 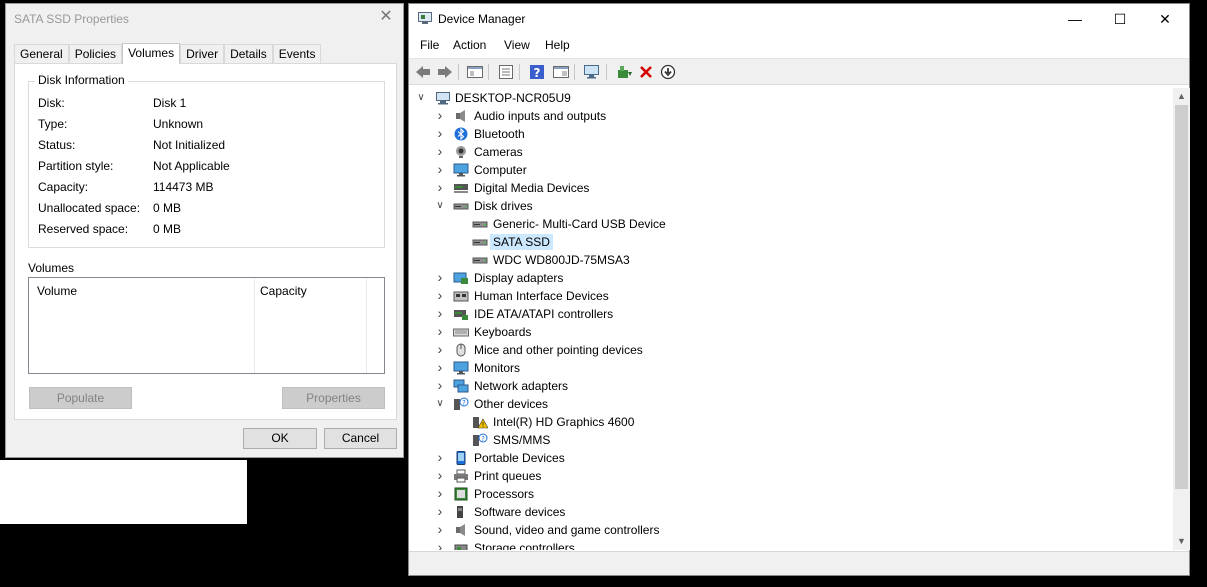 What do you see at coordinates (167, 229) in the screenshot?
I see `info-value: 0 MB` at bounding box center [167, 229].